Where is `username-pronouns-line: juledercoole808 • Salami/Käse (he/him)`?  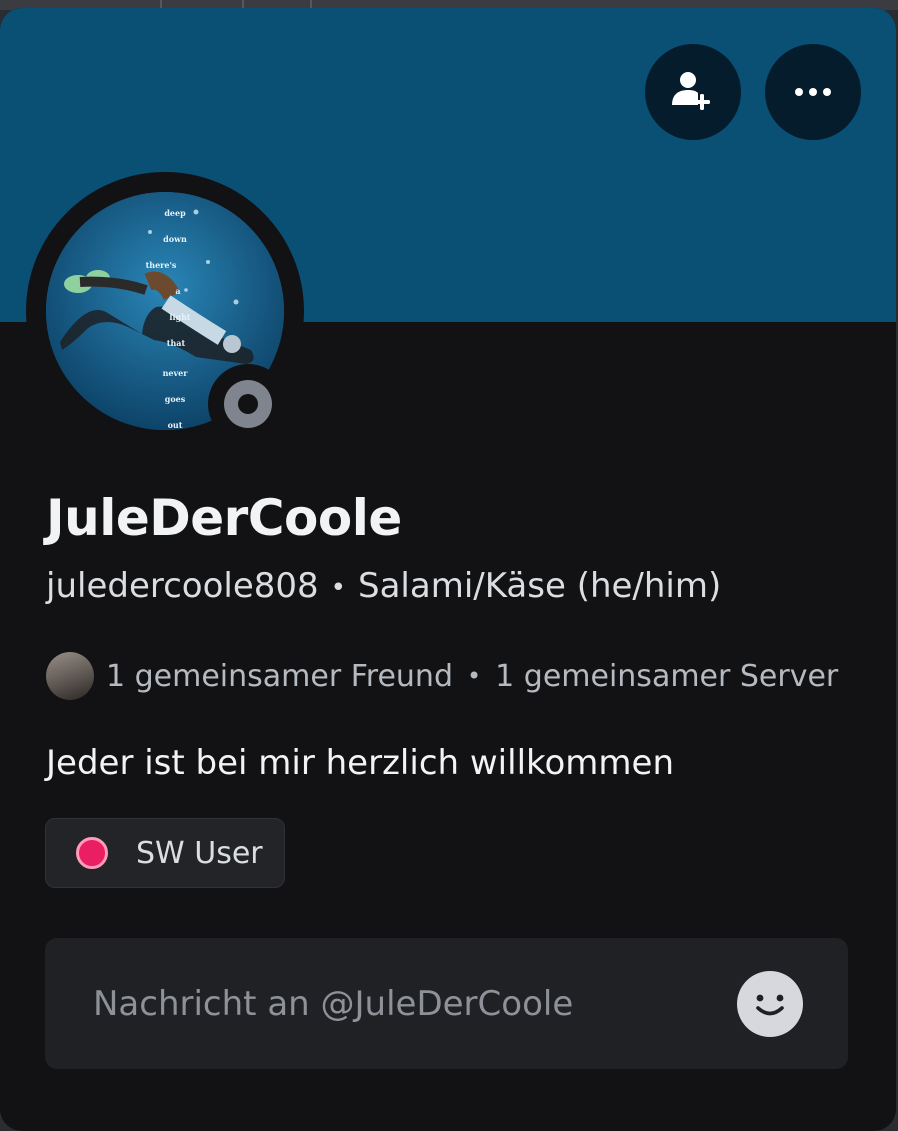
username-pronouns-line: juledercoole808 • Salami/Käse (he/him) is located at coordinates (383, 587).